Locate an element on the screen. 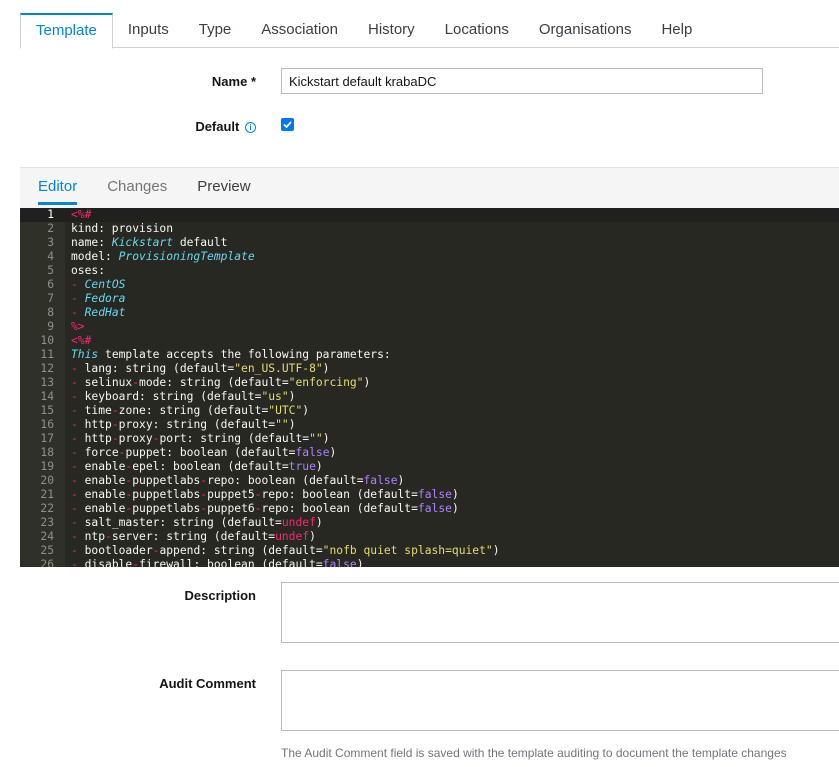 Image resolution: width=839 pixels, height=767 pixels. editor-tab-bar: Editor Changes Preview is located at coordinates (429, 187).